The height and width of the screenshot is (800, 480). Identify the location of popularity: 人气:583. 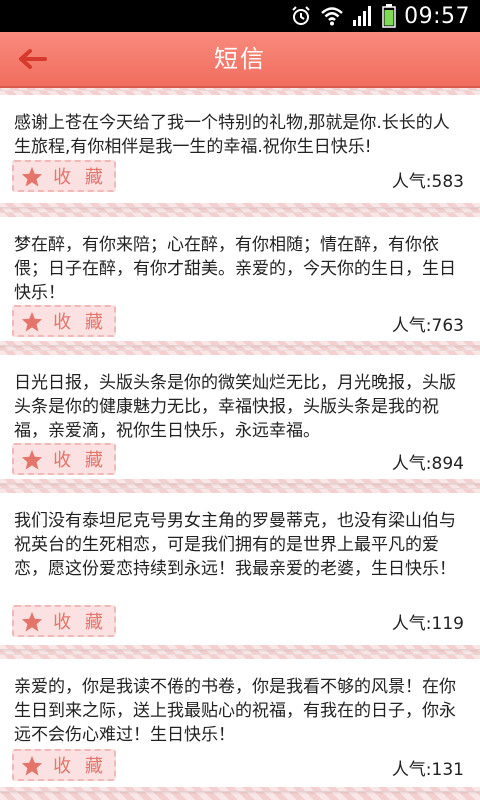
(427, 182).